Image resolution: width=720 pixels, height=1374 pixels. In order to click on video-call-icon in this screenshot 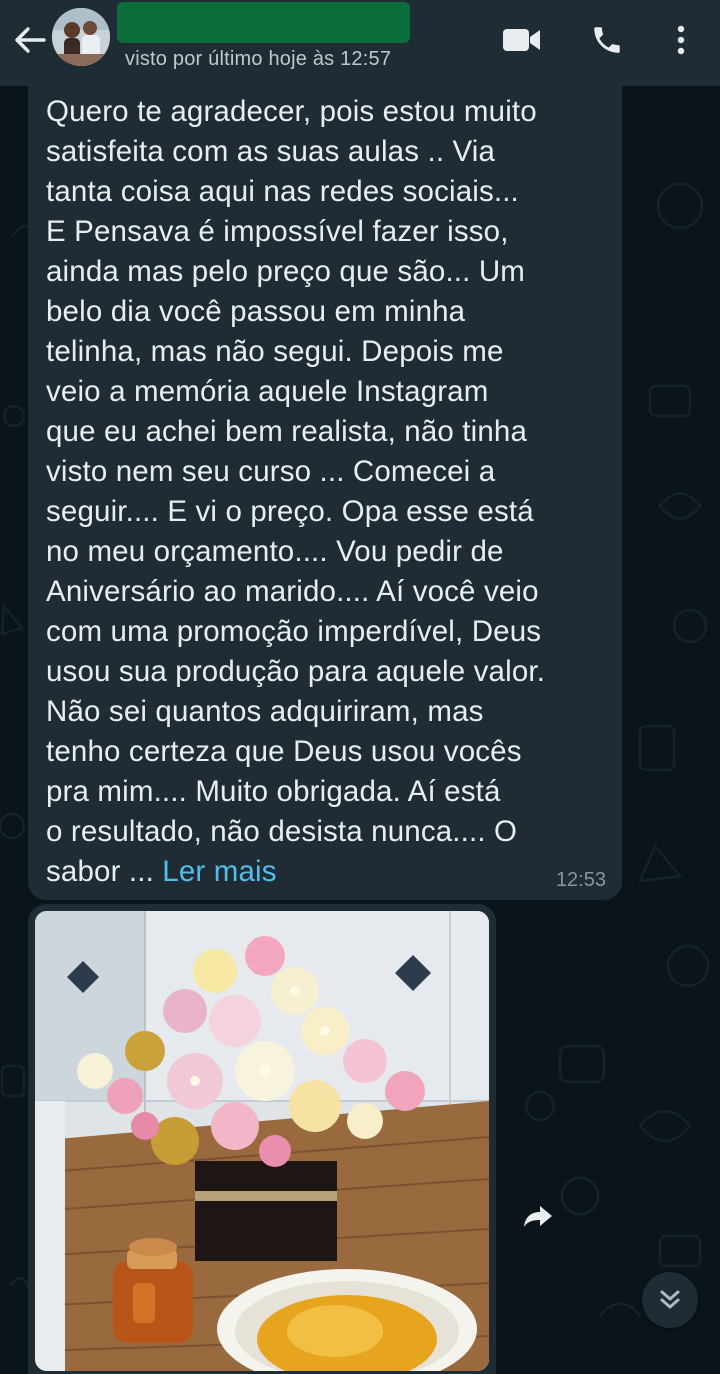, I will do `click(521, 40)`.